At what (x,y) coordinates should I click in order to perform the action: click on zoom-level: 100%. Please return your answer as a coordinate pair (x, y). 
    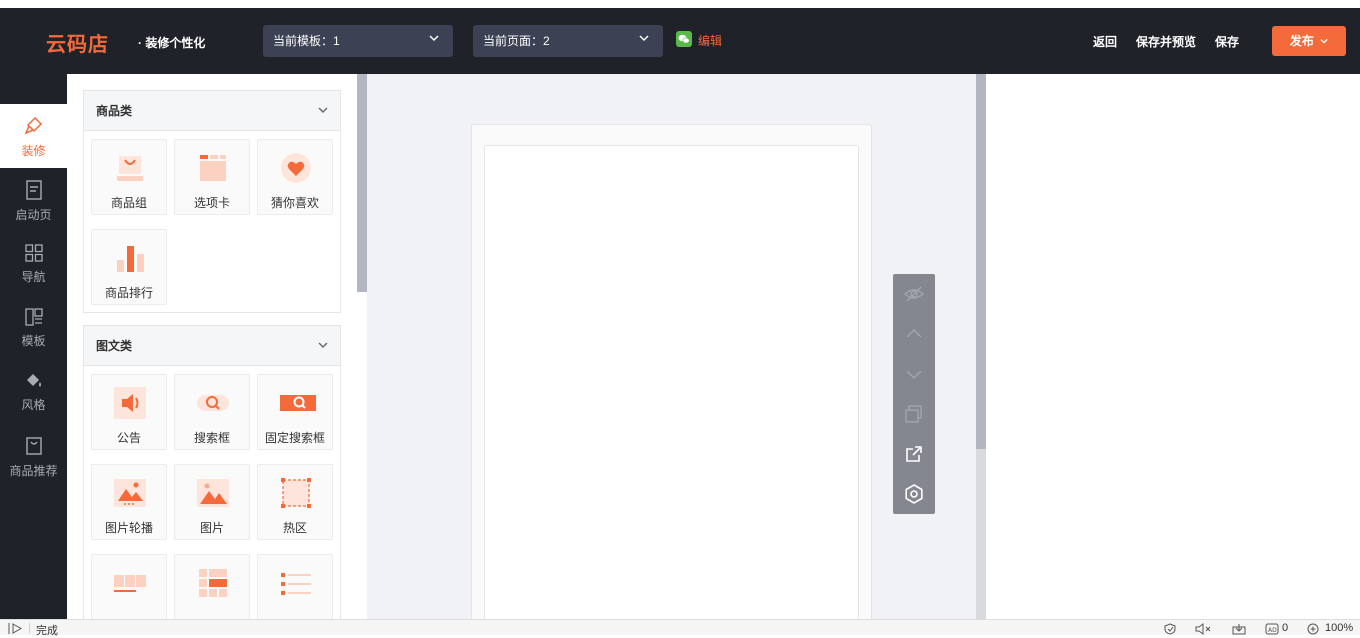
    Looking at the image, I should click on (1339, 628).